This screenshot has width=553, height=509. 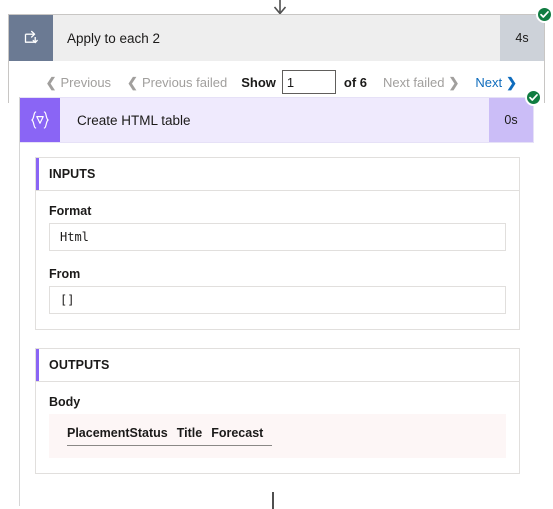 I want to click on body-output-preview: PlacementStatus Title Forecast, so click(x=277, y=436).